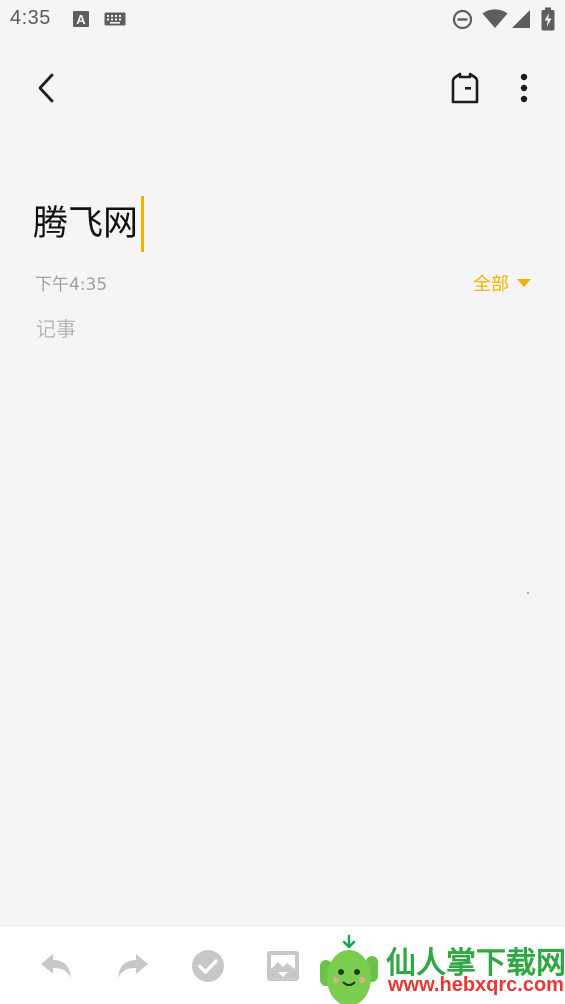  Describe the element at coordinates (143, 224) in the screenshot. I see `text-cursor` at that location.